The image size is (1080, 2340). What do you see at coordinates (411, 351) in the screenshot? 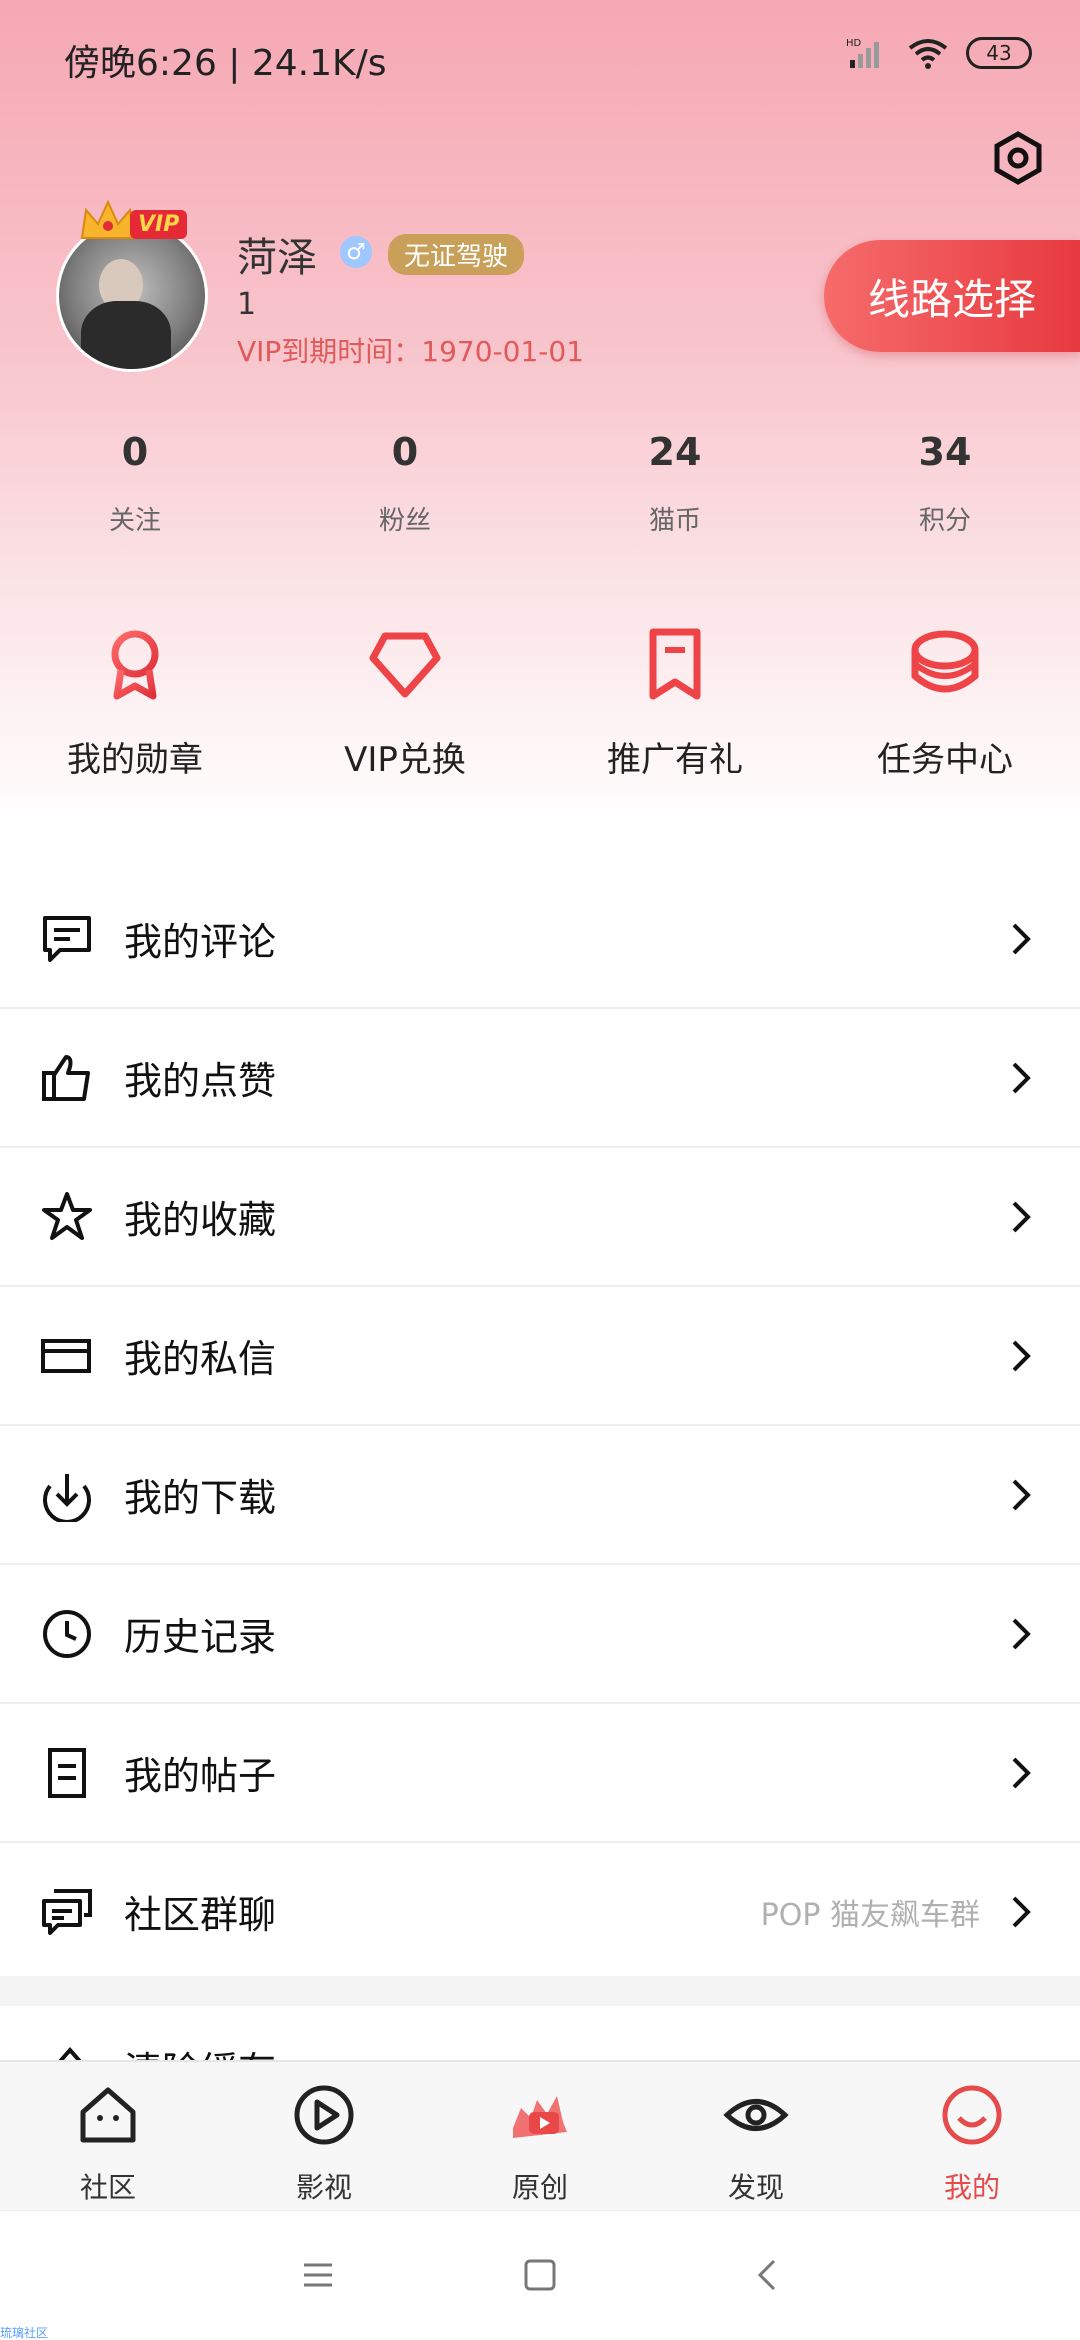
I see `vip-expiry: VIP到期时间：1970-01-01` at bounding box center [411, 351].